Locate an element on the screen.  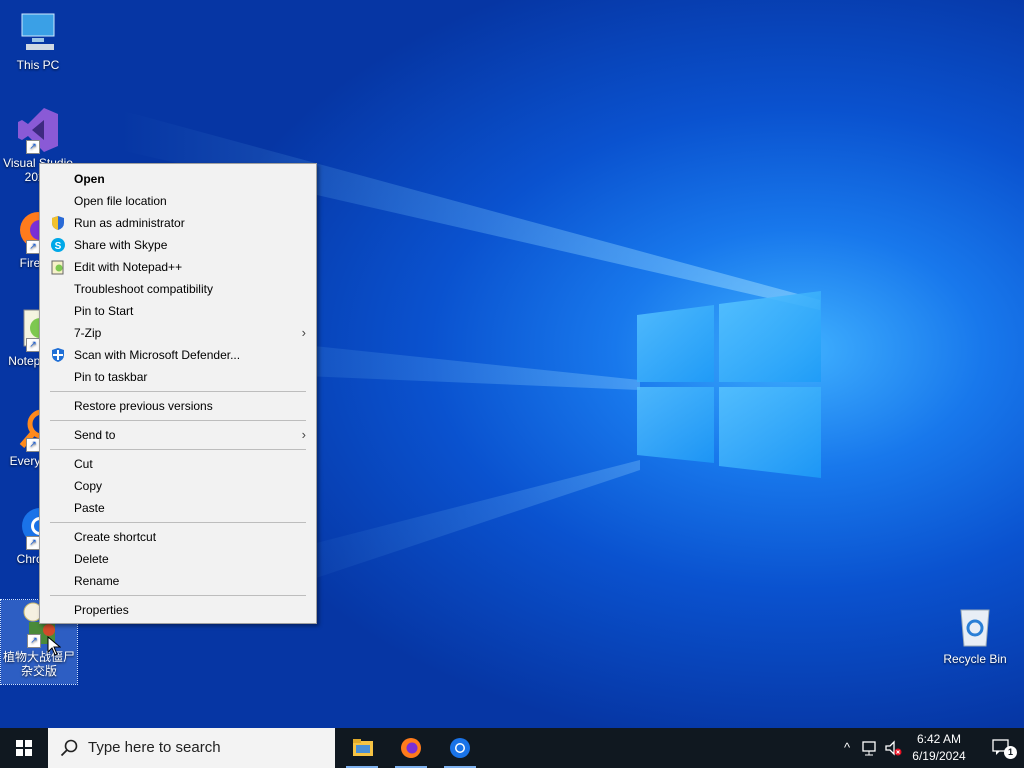
skype-icon: S is located at coordinates (58, 245).